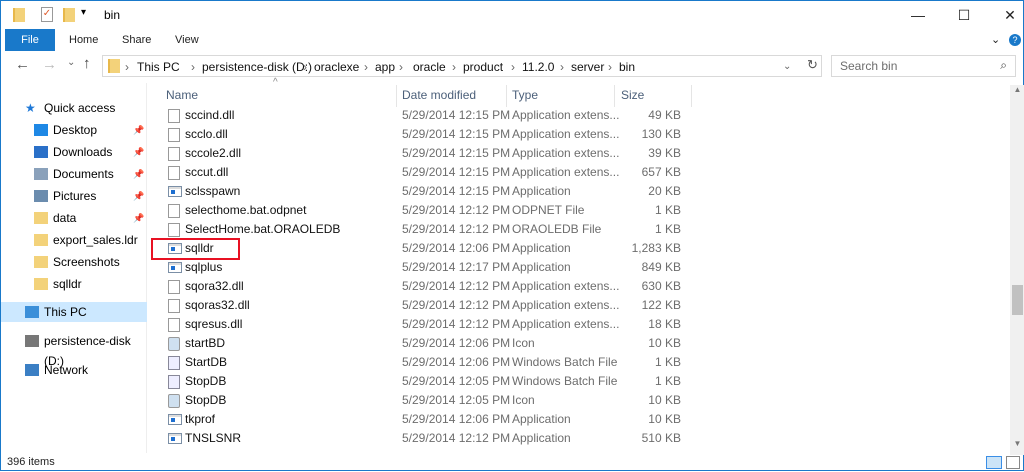 Image resolution: width=1024 pixels, height=472 pixels. What do you see at coordinates (74, 349) in the screenshot?
I see `sidebar-item: persistence-disk (D:)` at bounding box center [74, 349].